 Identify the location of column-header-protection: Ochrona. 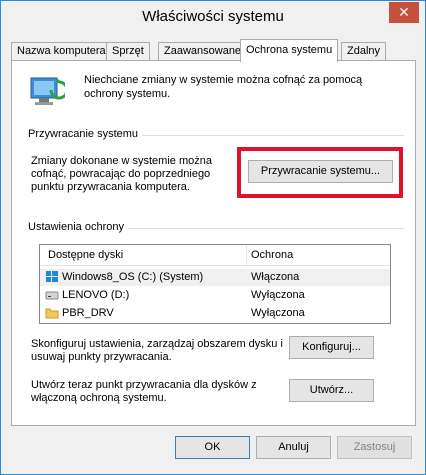
(272, 255).